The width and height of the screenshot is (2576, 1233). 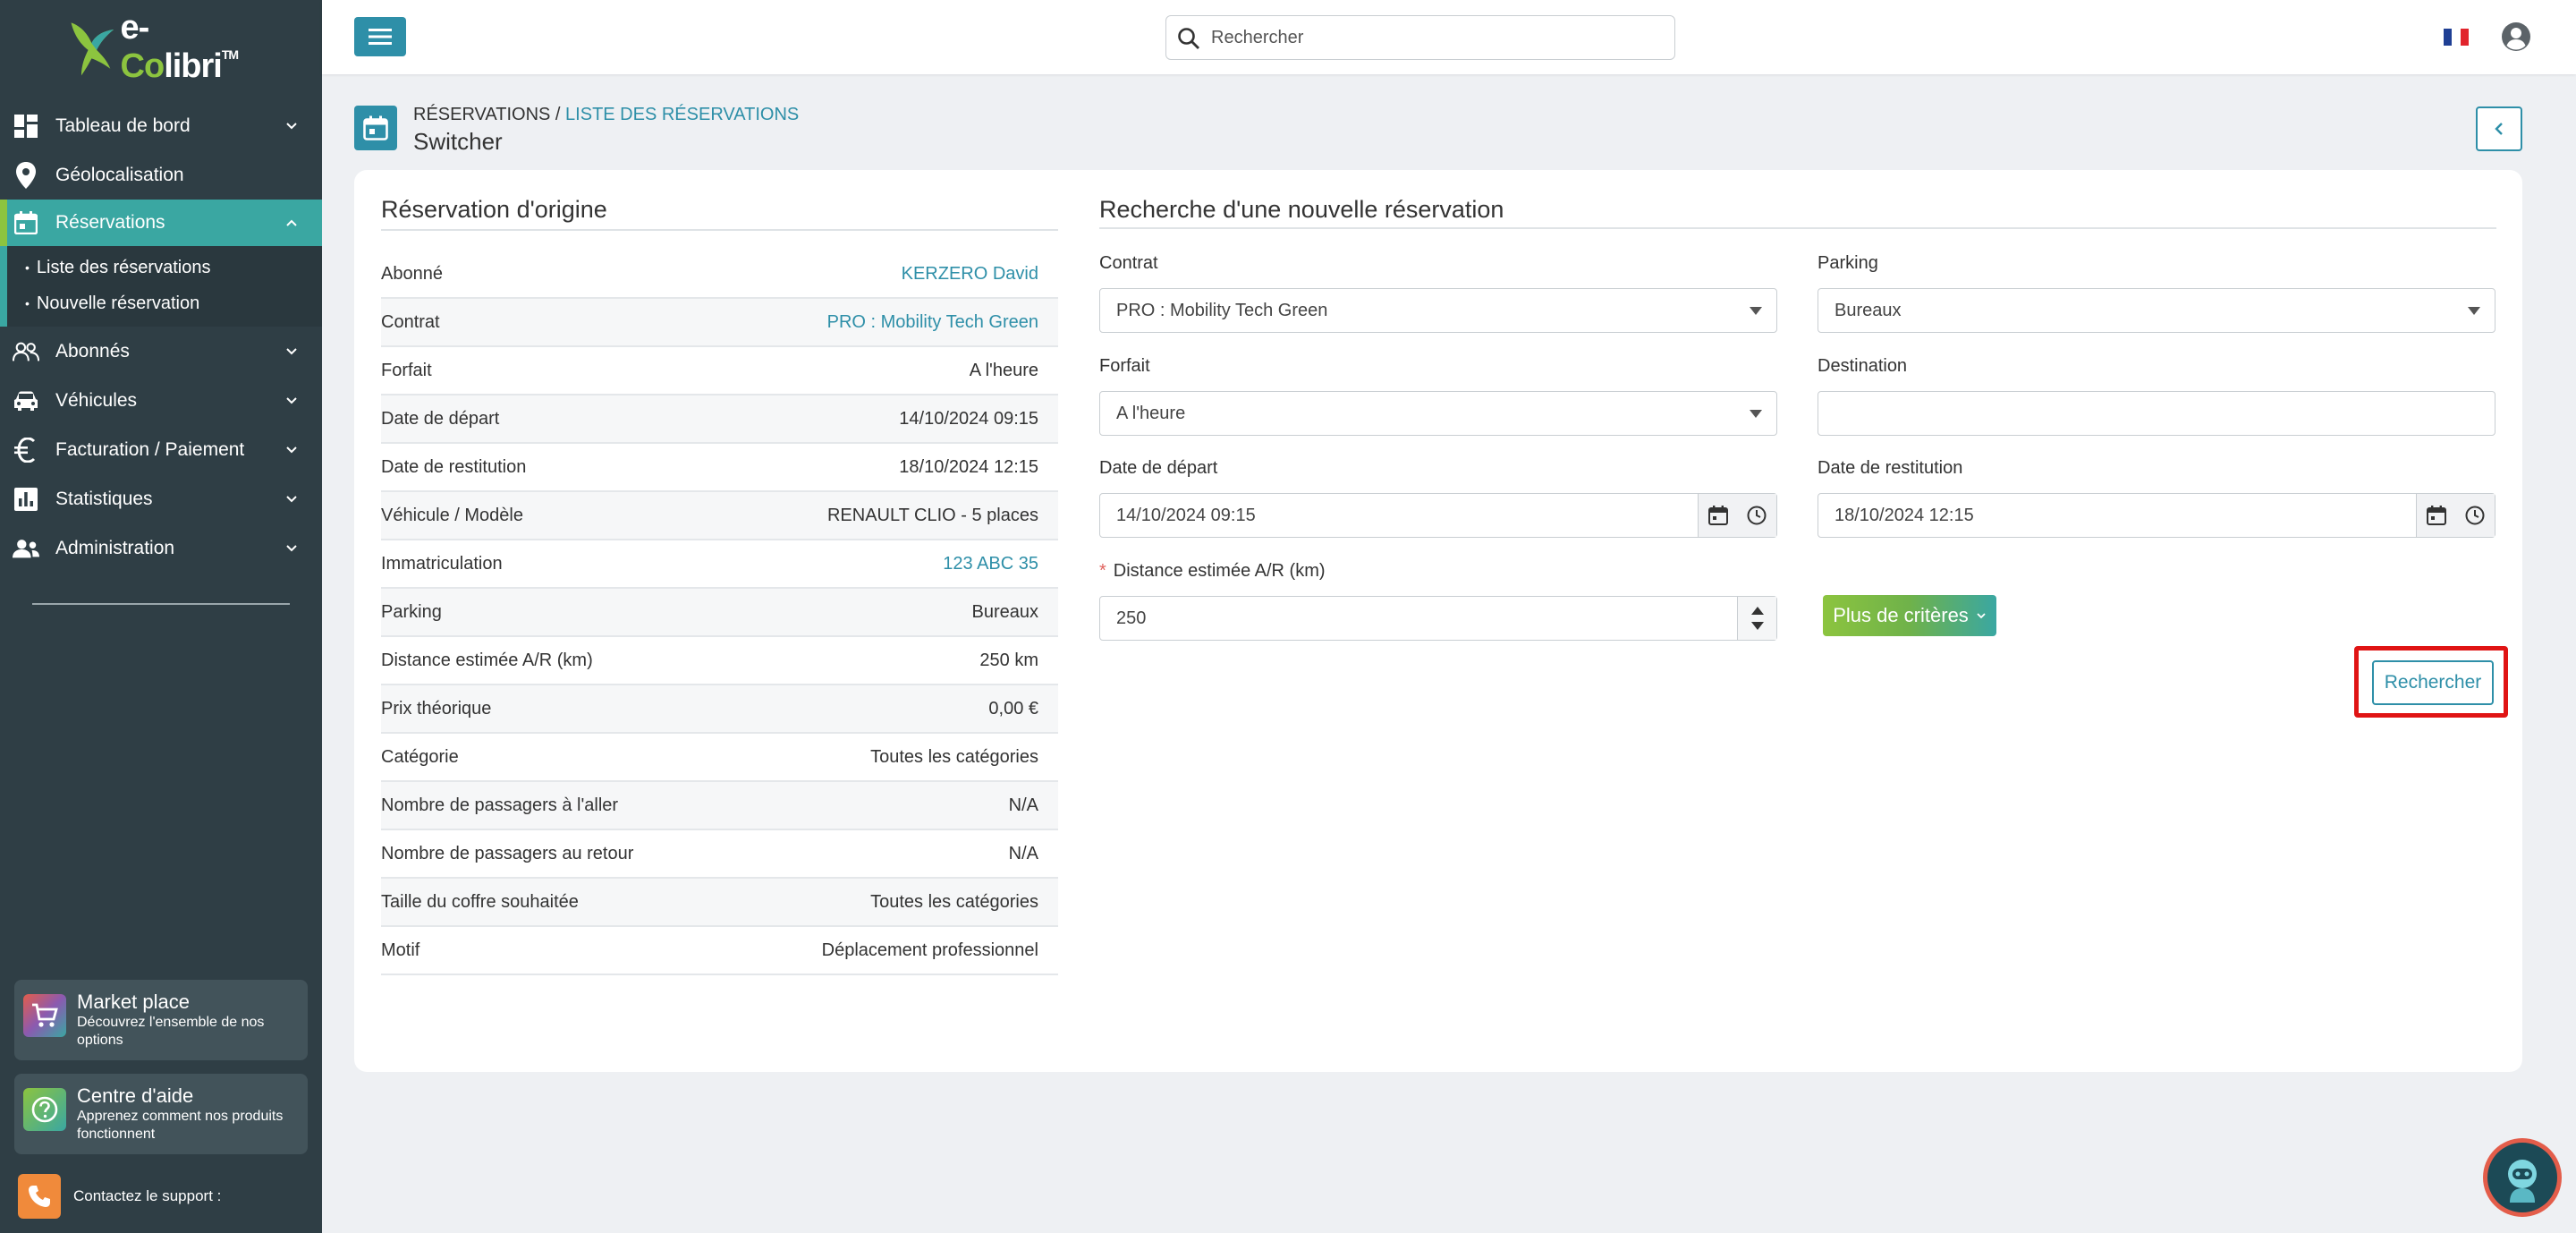 What do you see at coordinates (1756, 414) in the screenshot?
I see `caret-down-icon` at bounding box center [1756, 414].